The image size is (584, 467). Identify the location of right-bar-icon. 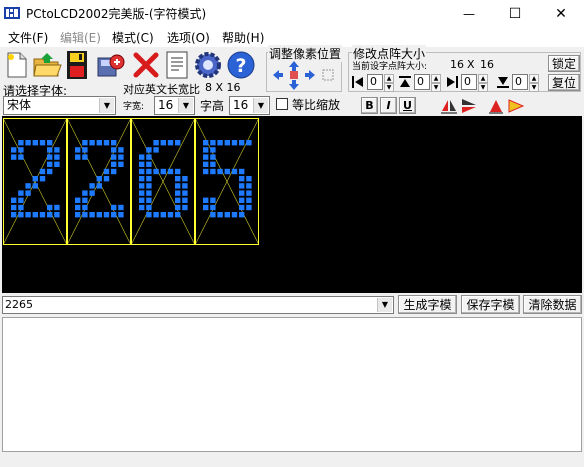
(452, 82).